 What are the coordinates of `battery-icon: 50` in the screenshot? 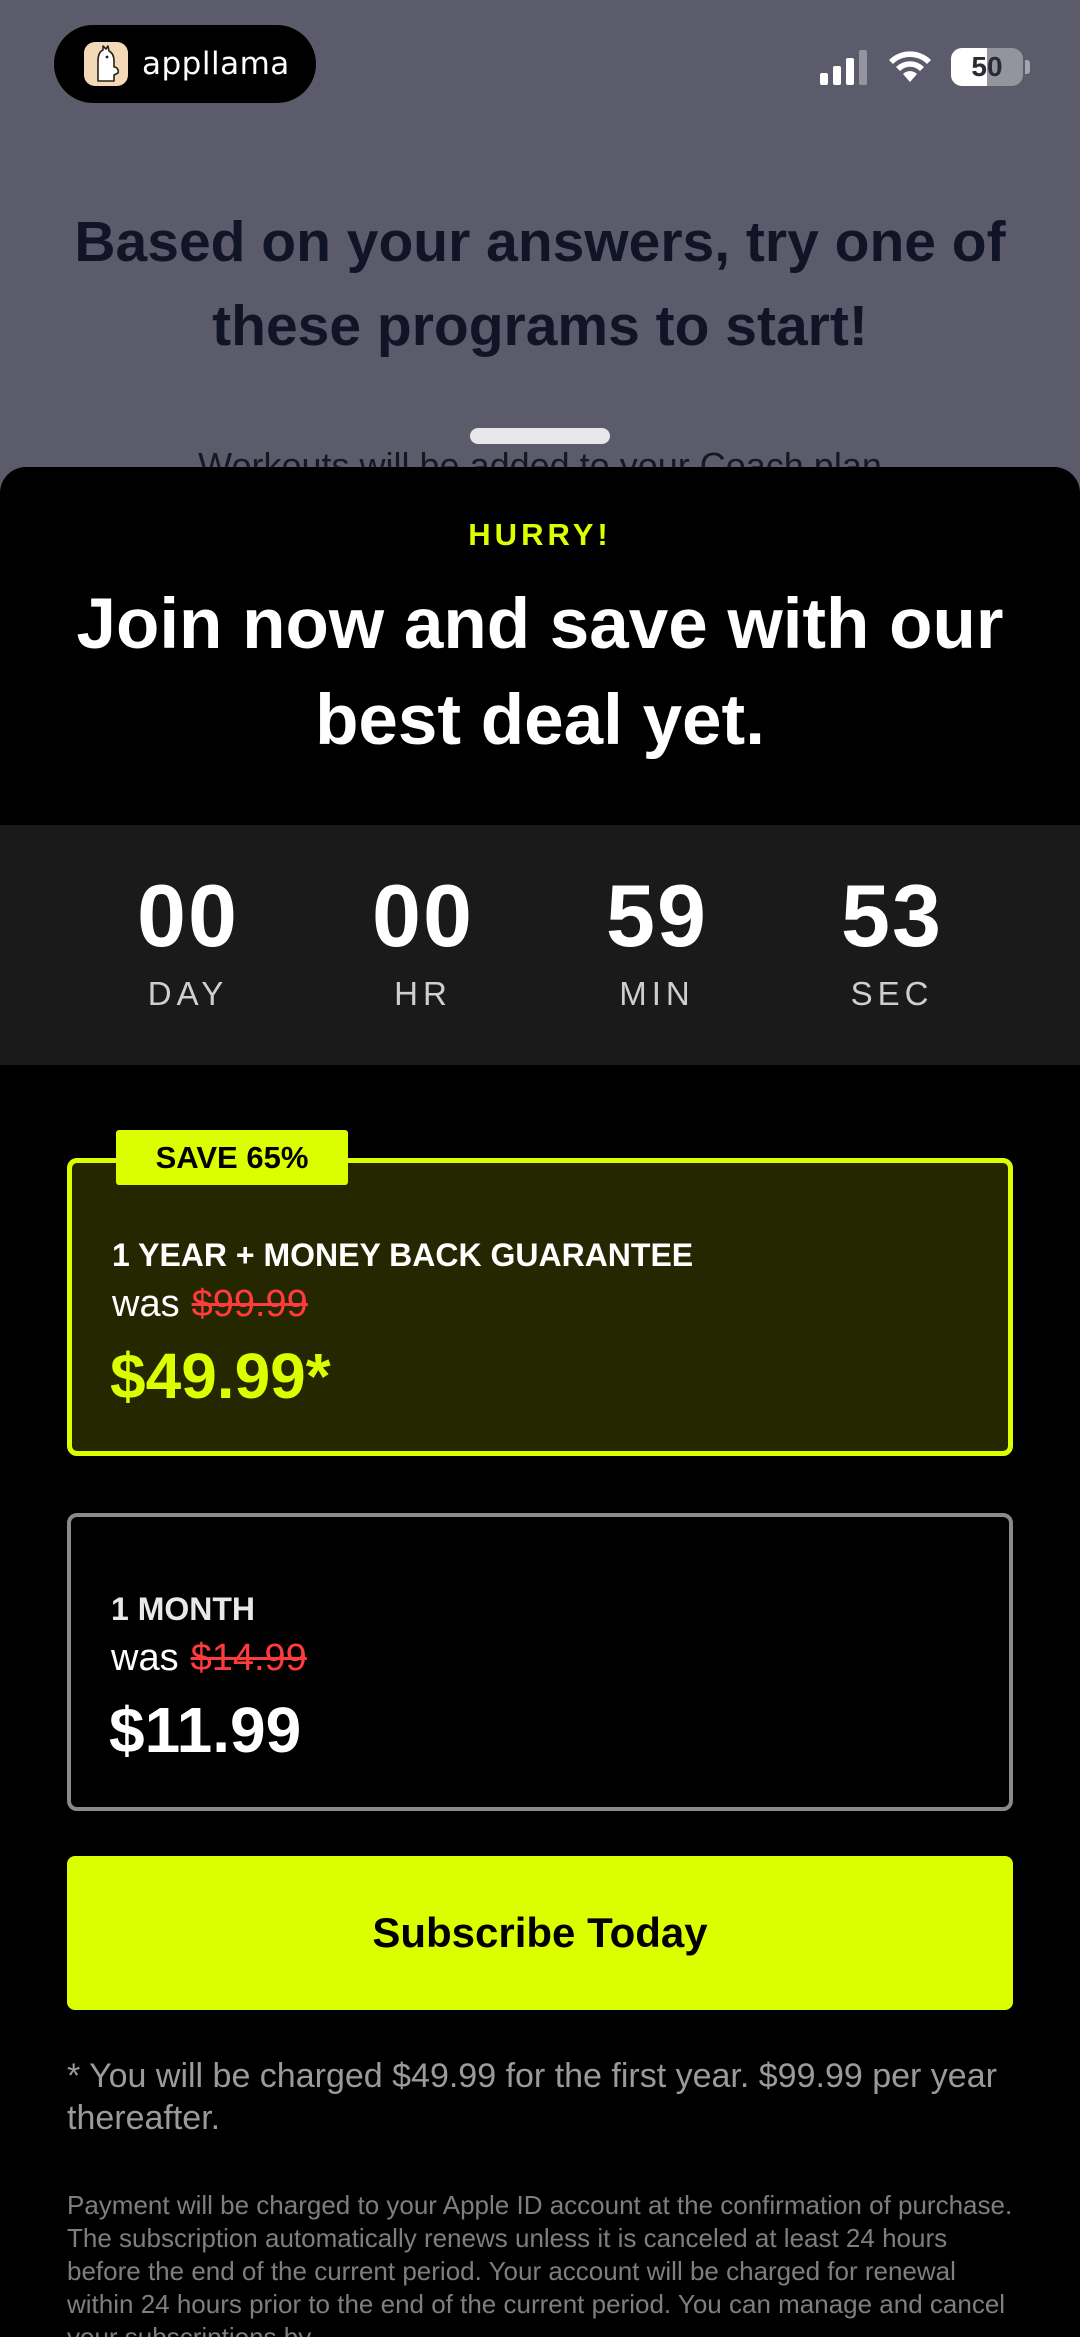 It's located at (987, 67).